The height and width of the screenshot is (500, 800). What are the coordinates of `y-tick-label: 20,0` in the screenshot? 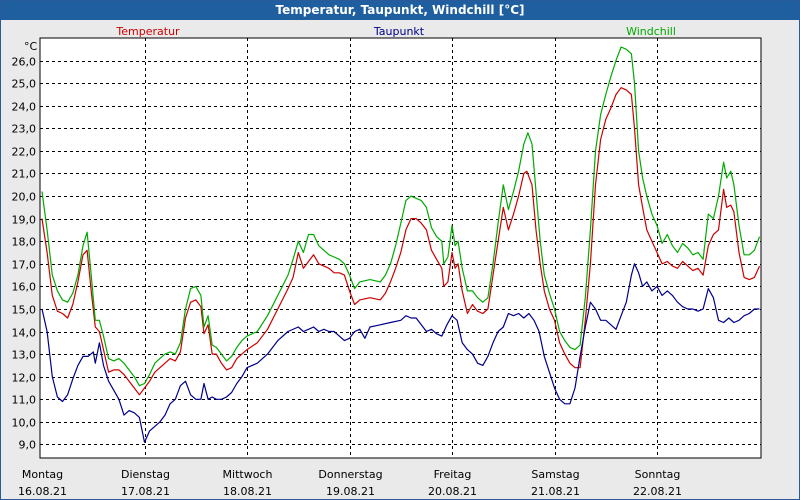 It's located at (24, 197).